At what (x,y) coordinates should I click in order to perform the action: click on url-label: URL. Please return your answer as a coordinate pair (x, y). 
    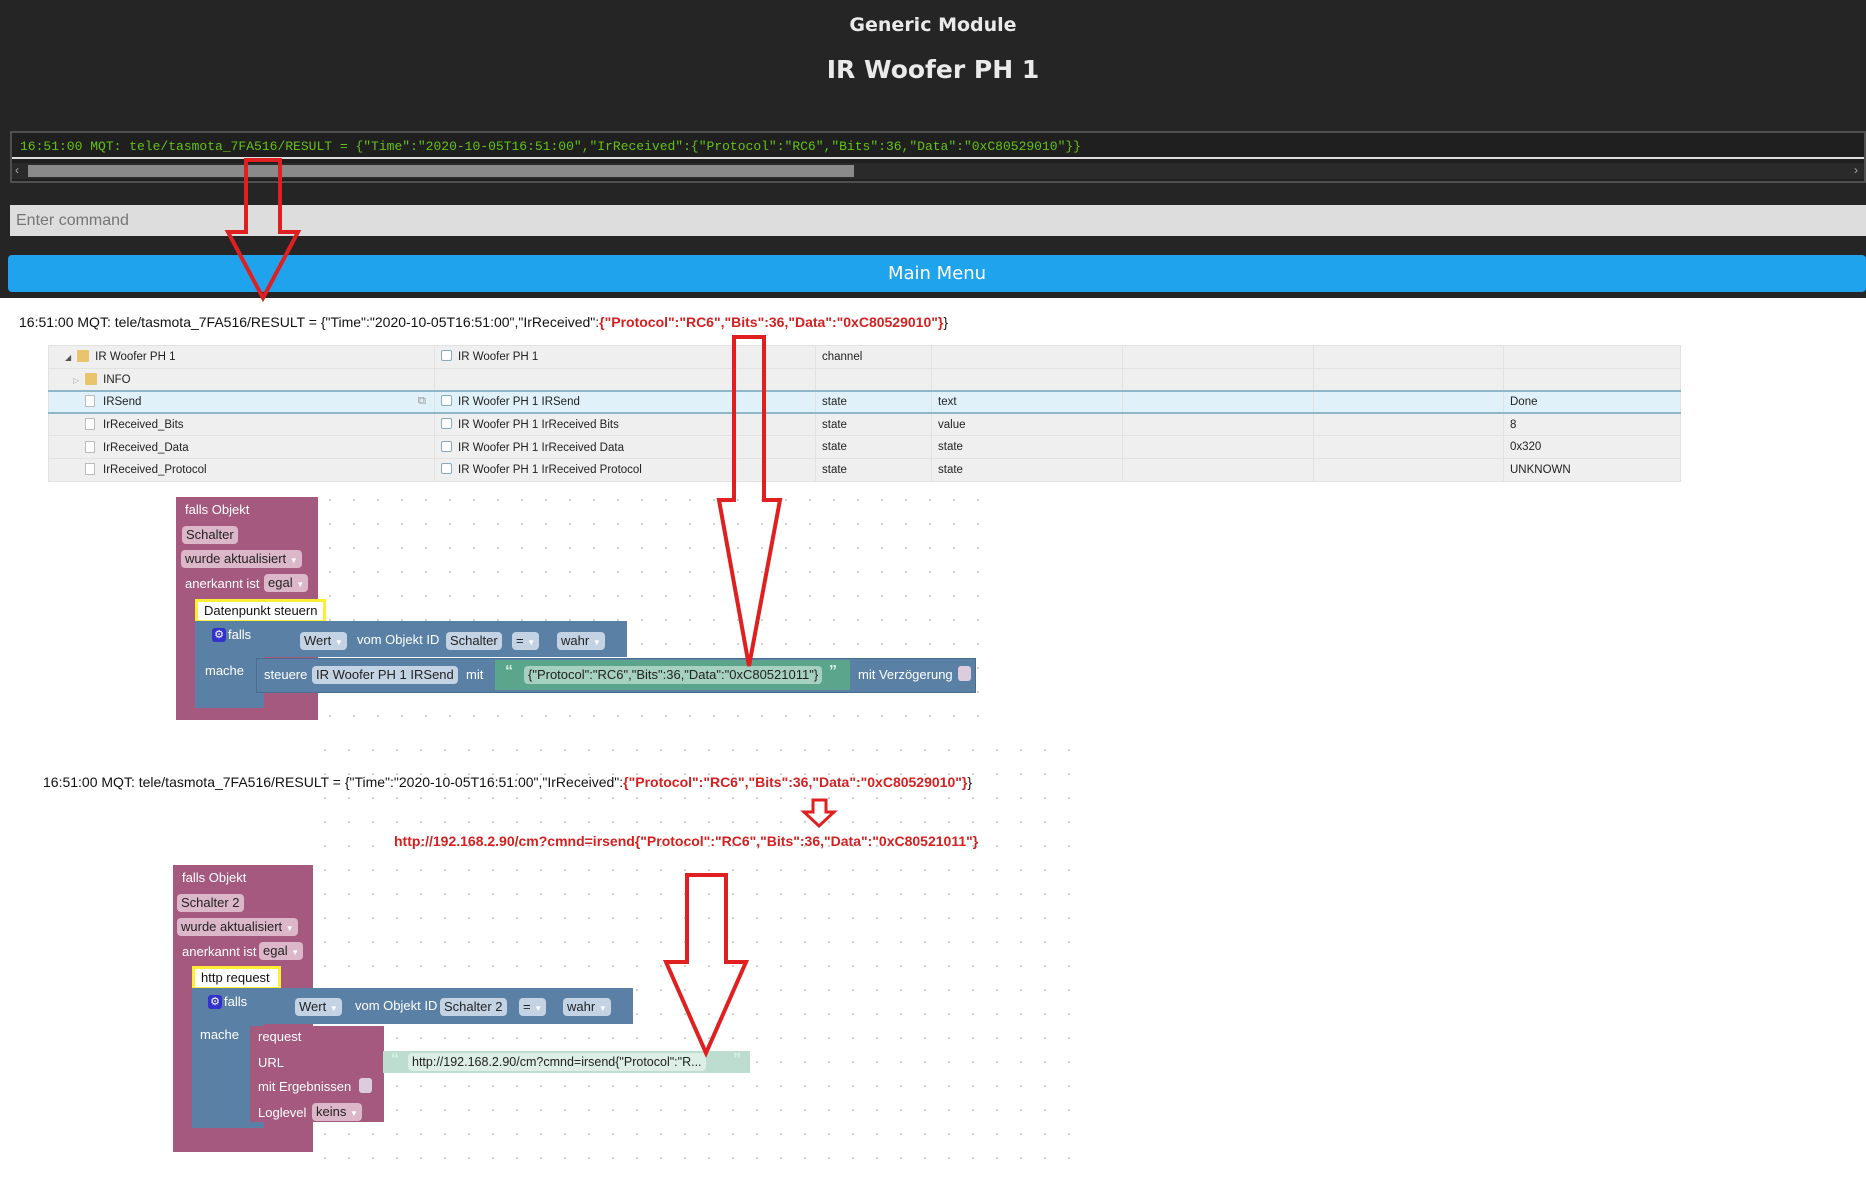
    Looking at the image, I should click on (271, 1062).